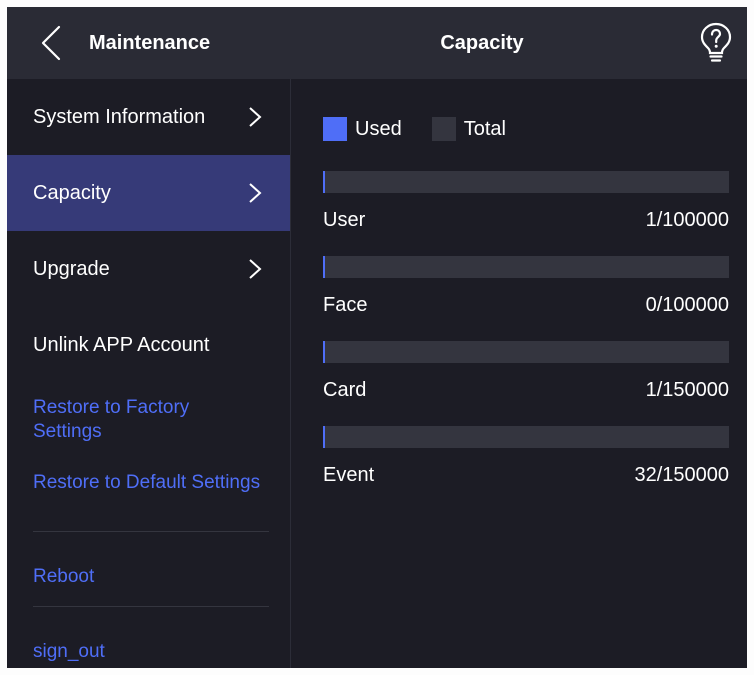  I want to click on sidebar-item-system-information: System Information, so click(148, 117).